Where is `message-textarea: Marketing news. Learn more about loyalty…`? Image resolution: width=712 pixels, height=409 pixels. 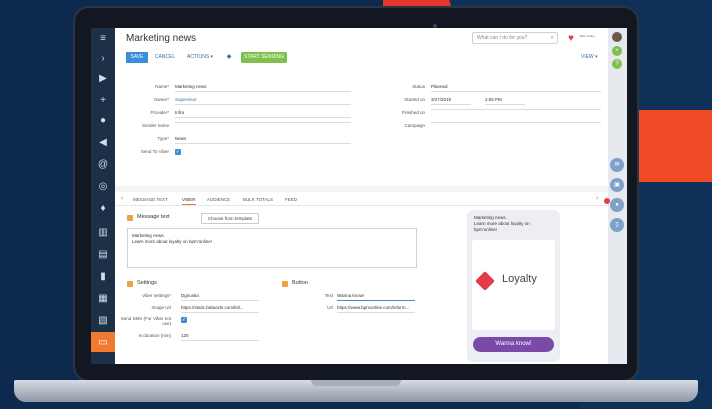
message-textarea: Marketing news. Learn more about loyalty… is located at coordinates (272, 248).